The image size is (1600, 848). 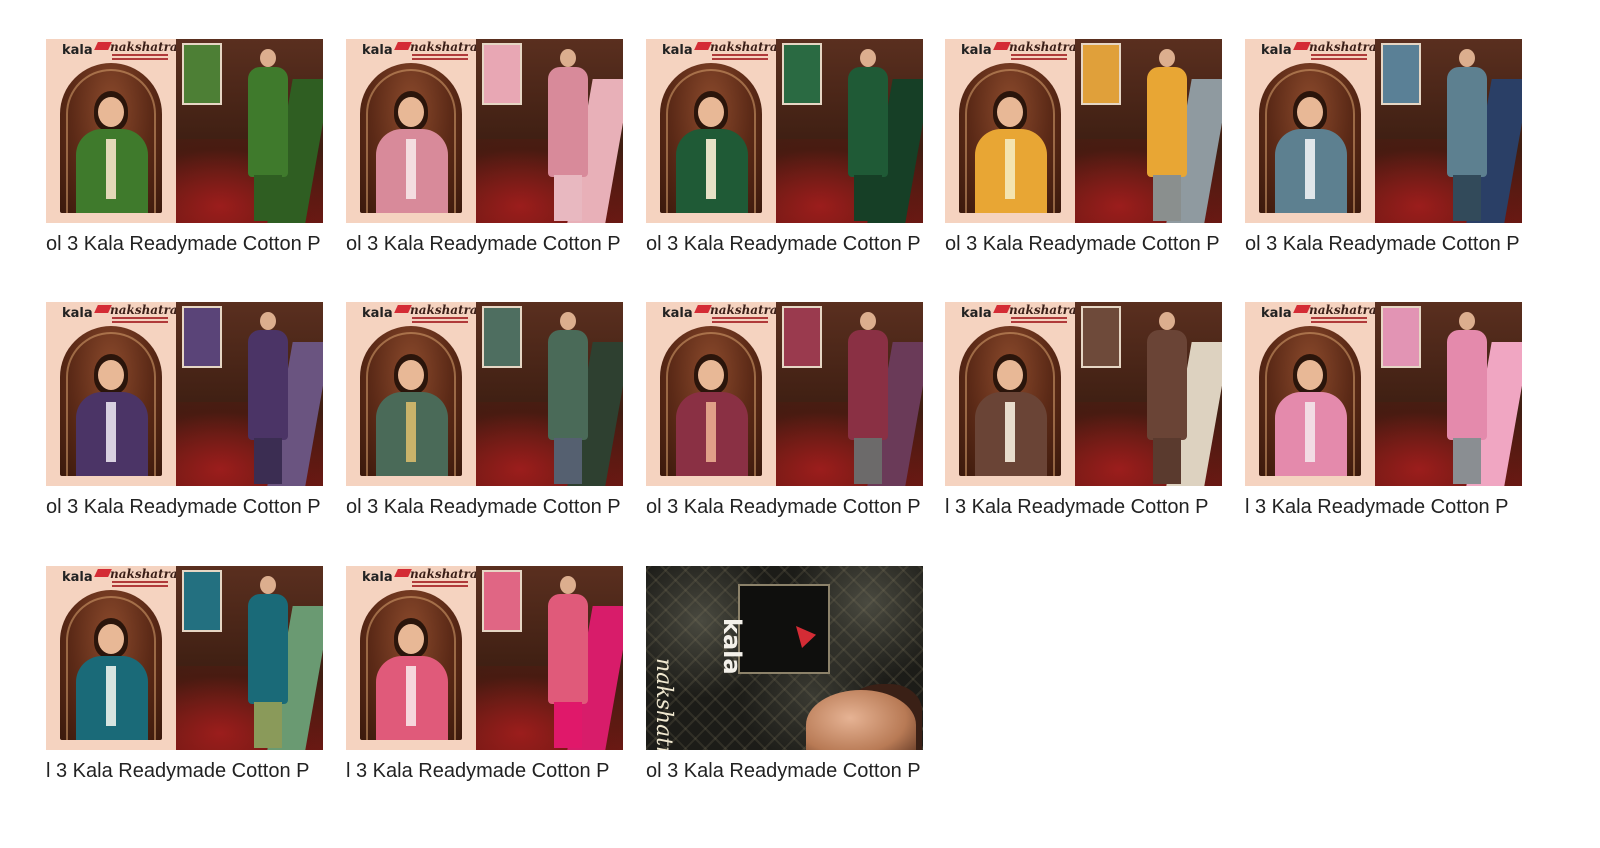 What do you see at coordinates (784, 629) in the screenshot?
I see `brand-logo-box` at bounding box center [784, 629].